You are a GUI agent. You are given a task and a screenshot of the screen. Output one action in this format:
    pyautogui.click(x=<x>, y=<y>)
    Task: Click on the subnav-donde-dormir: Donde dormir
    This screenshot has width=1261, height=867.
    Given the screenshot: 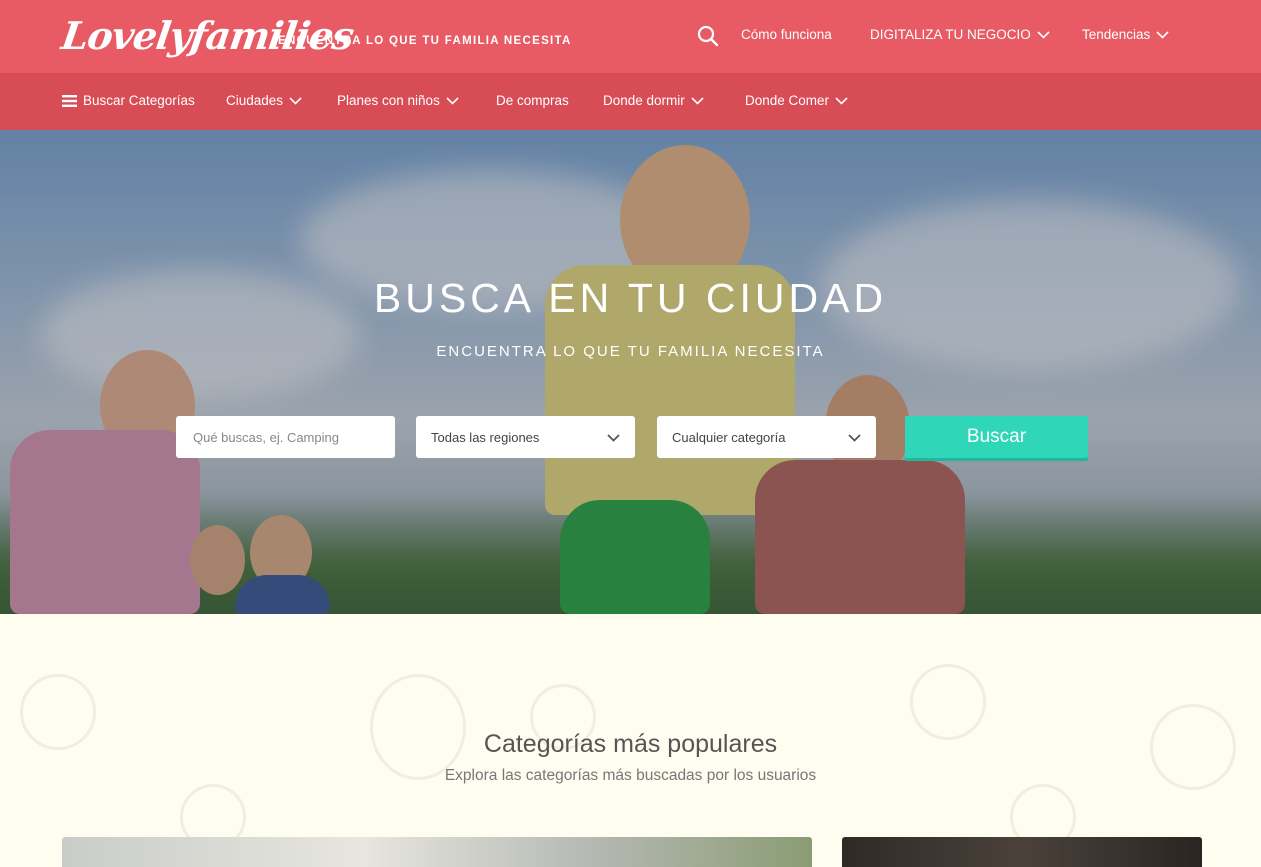 What is the action you would take?
    pyautogui.click(x=653, y=100)
    